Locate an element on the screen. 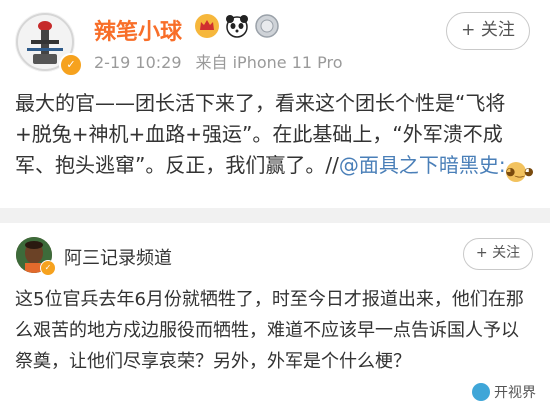 This screenshot has height=412, width=550. username: 辣笔小球 is located at coordinates (138, 30).